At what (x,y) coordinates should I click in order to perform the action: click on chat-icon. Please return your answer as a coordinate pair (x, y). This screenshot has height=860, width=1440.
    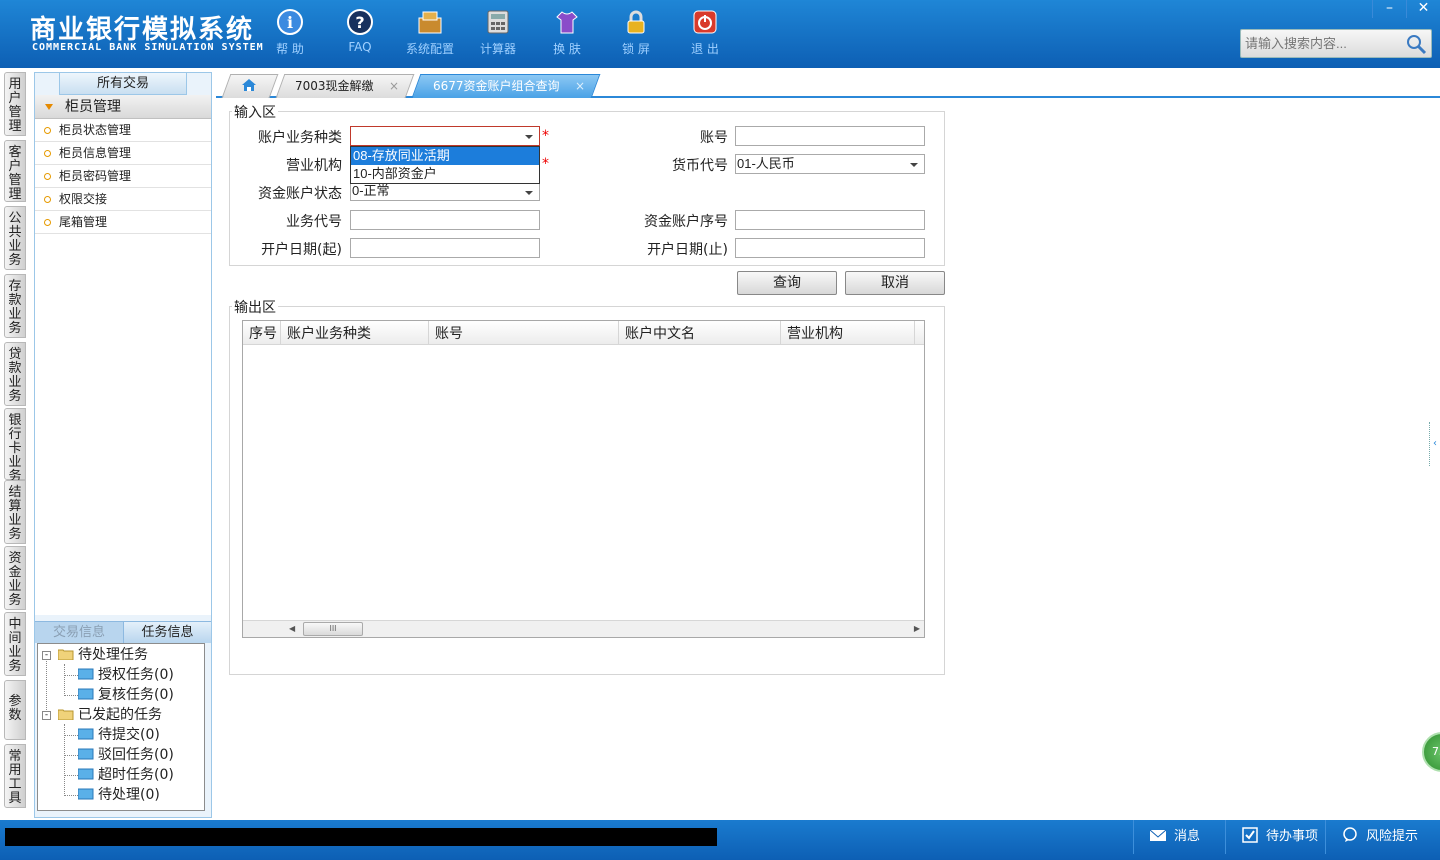
    Looking at the image, I should click on (1350, 834).